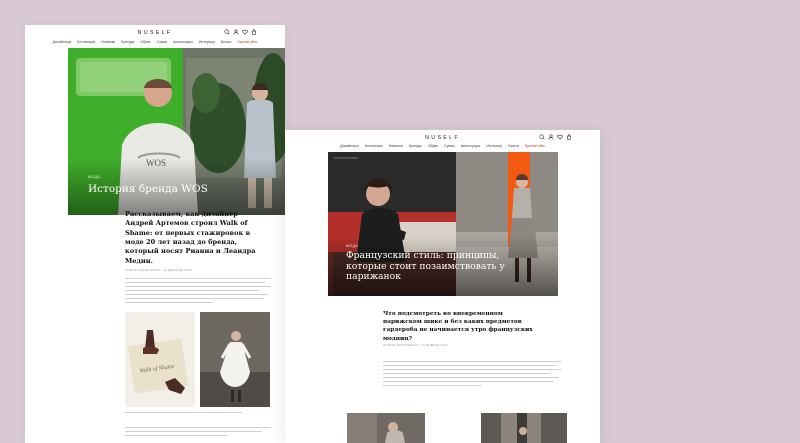 This screenshot has height=443, width=800. I want to click on hero-caption: МОДА История бренда WOS, so click(178, 185).